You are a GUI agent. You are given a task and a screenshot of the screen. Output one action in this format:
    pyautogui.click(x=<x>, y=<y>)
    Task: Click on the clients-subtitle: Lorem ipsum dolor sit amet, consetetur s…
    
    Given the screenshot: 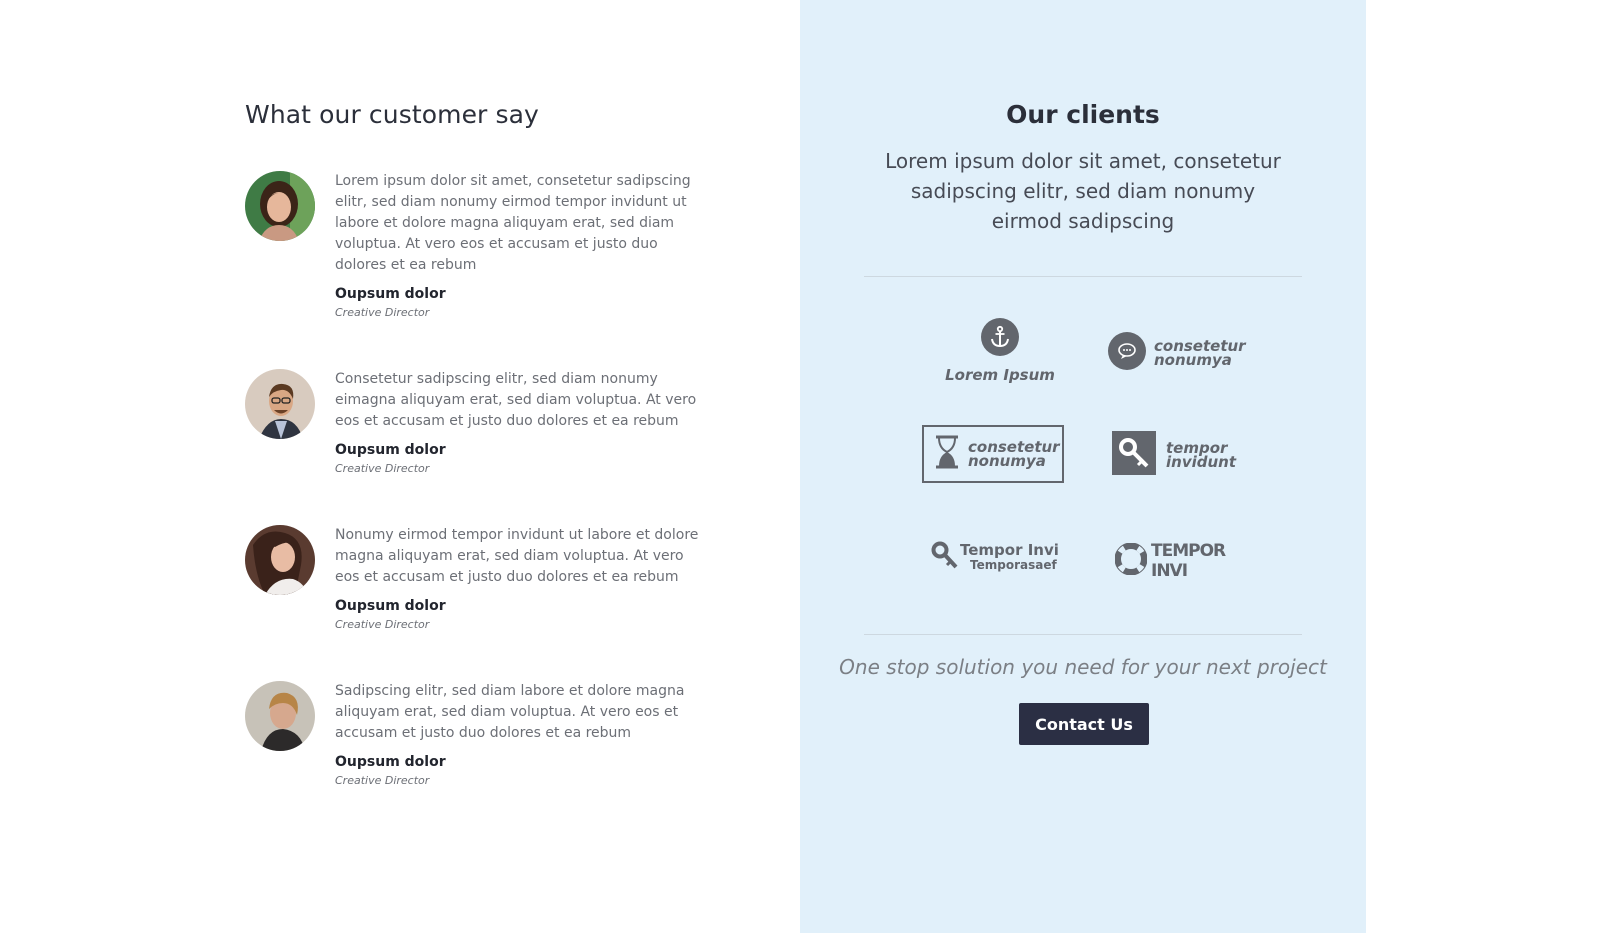 What is the action you would take?
    pyautogui.click(x=1083, y=191)
    